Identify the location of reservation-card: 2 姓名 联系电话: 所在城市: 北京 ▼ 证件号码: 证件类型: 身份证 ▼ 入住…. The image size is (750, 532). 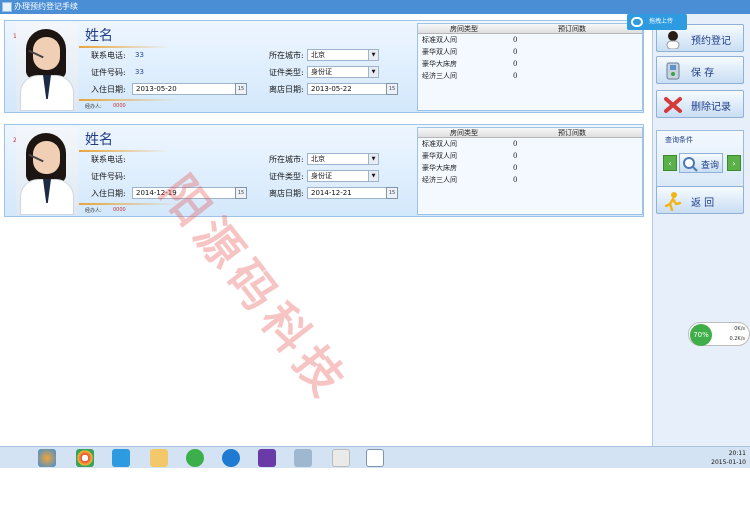
(324, 170).